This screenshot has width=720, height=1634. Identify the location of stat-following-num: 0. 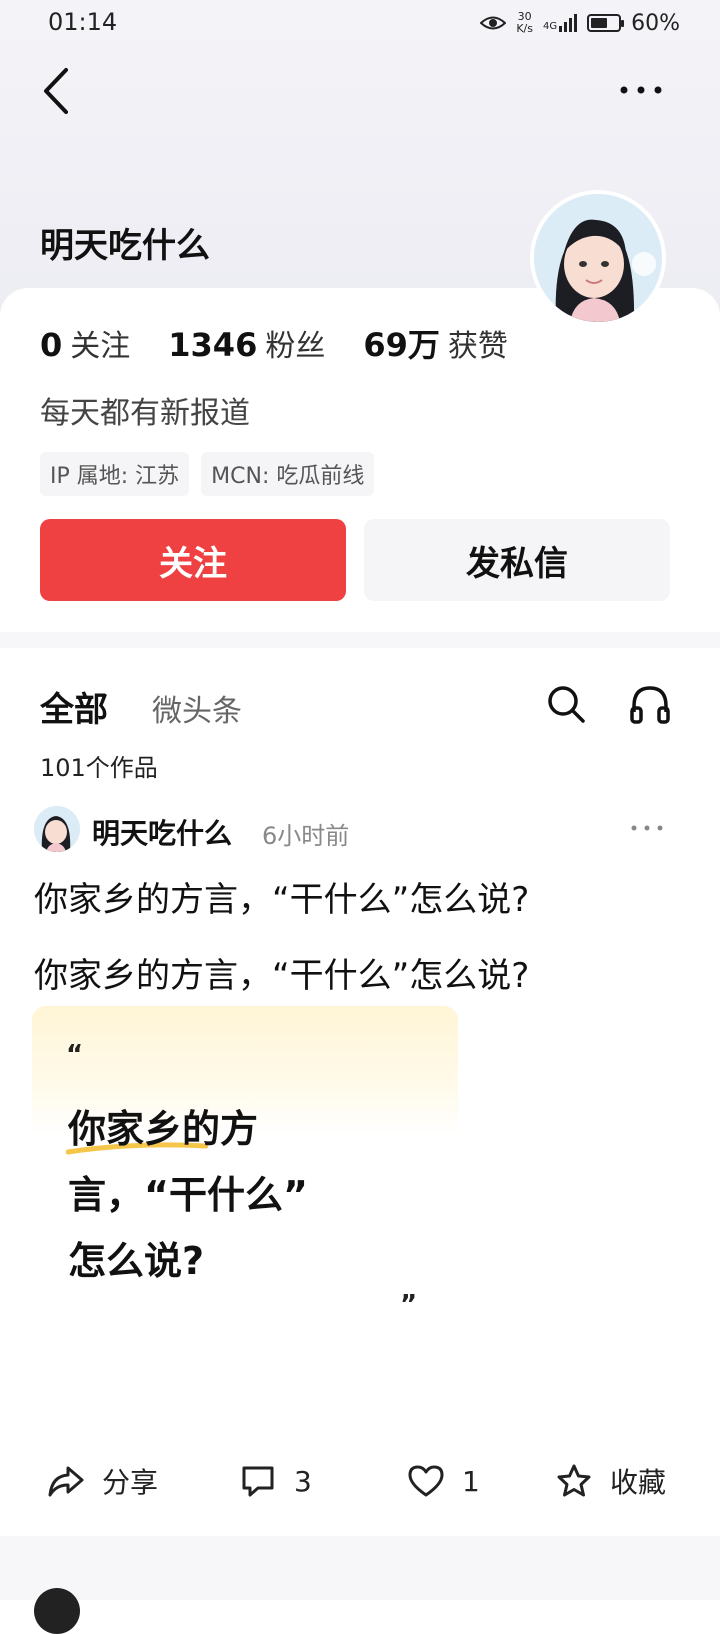
(51, 345).